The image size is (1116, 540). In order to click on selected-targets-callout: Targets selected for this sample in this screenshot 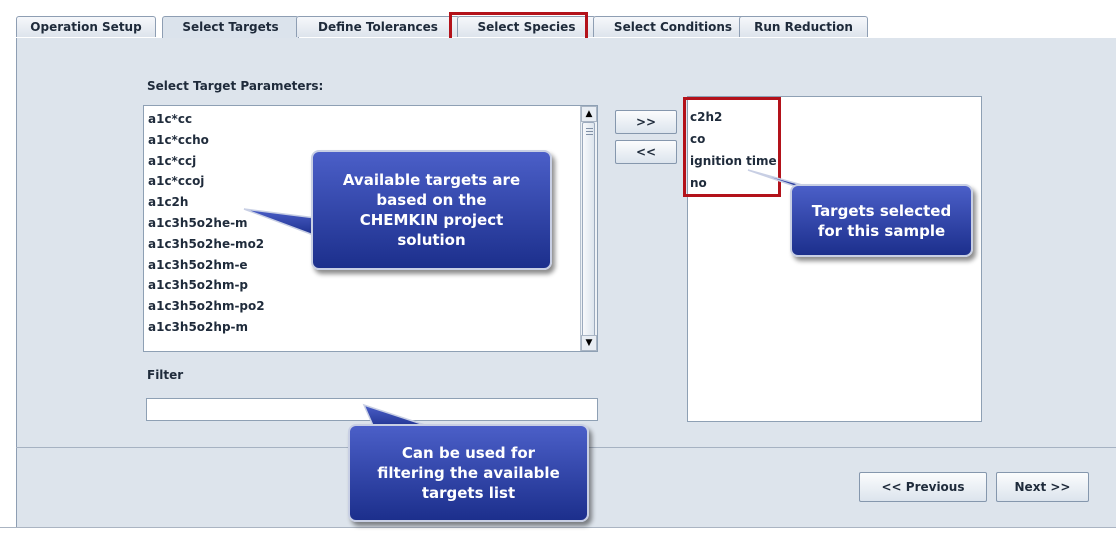, I will do `click(881, 220)`.